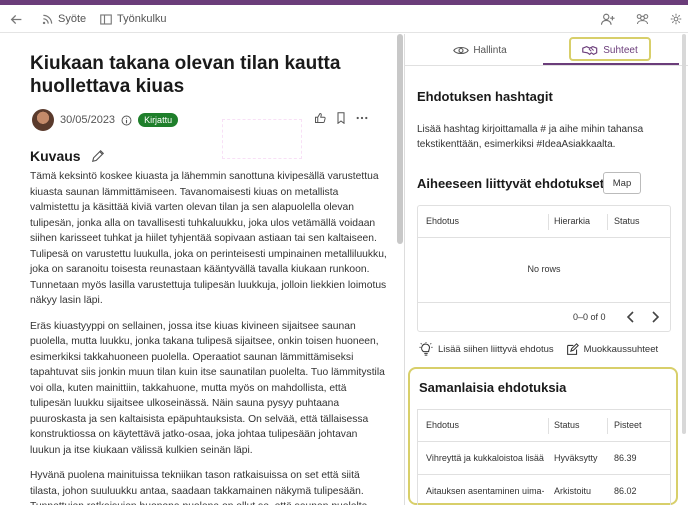 Image resolution: width=688 pixels, height=505 pixels. What do you see at coordinates (544, 222) in the screenshot?
I see `related-table-header: Ehdotus Hierarkia Status` at bounding box center [544, 222].